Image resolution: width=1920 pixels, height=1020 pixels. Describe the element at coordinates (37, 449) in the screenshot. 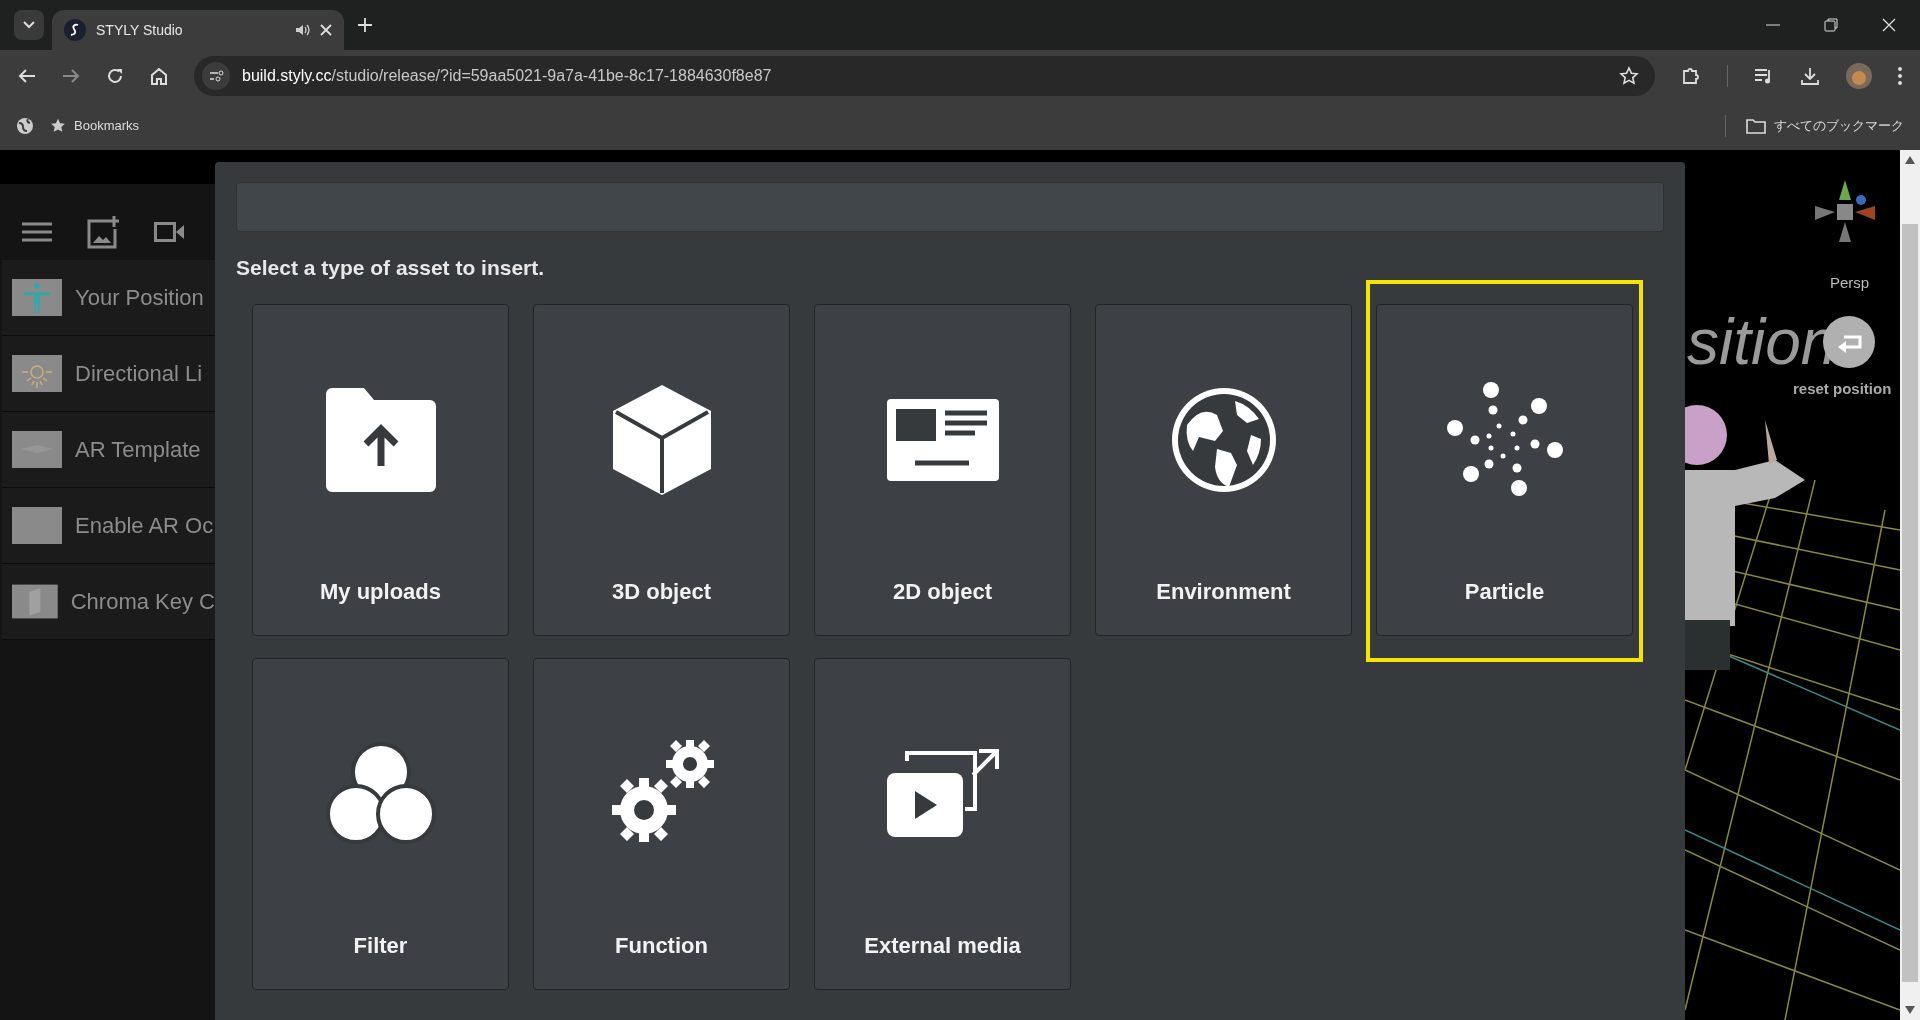

I see `plane-icon` at that location.